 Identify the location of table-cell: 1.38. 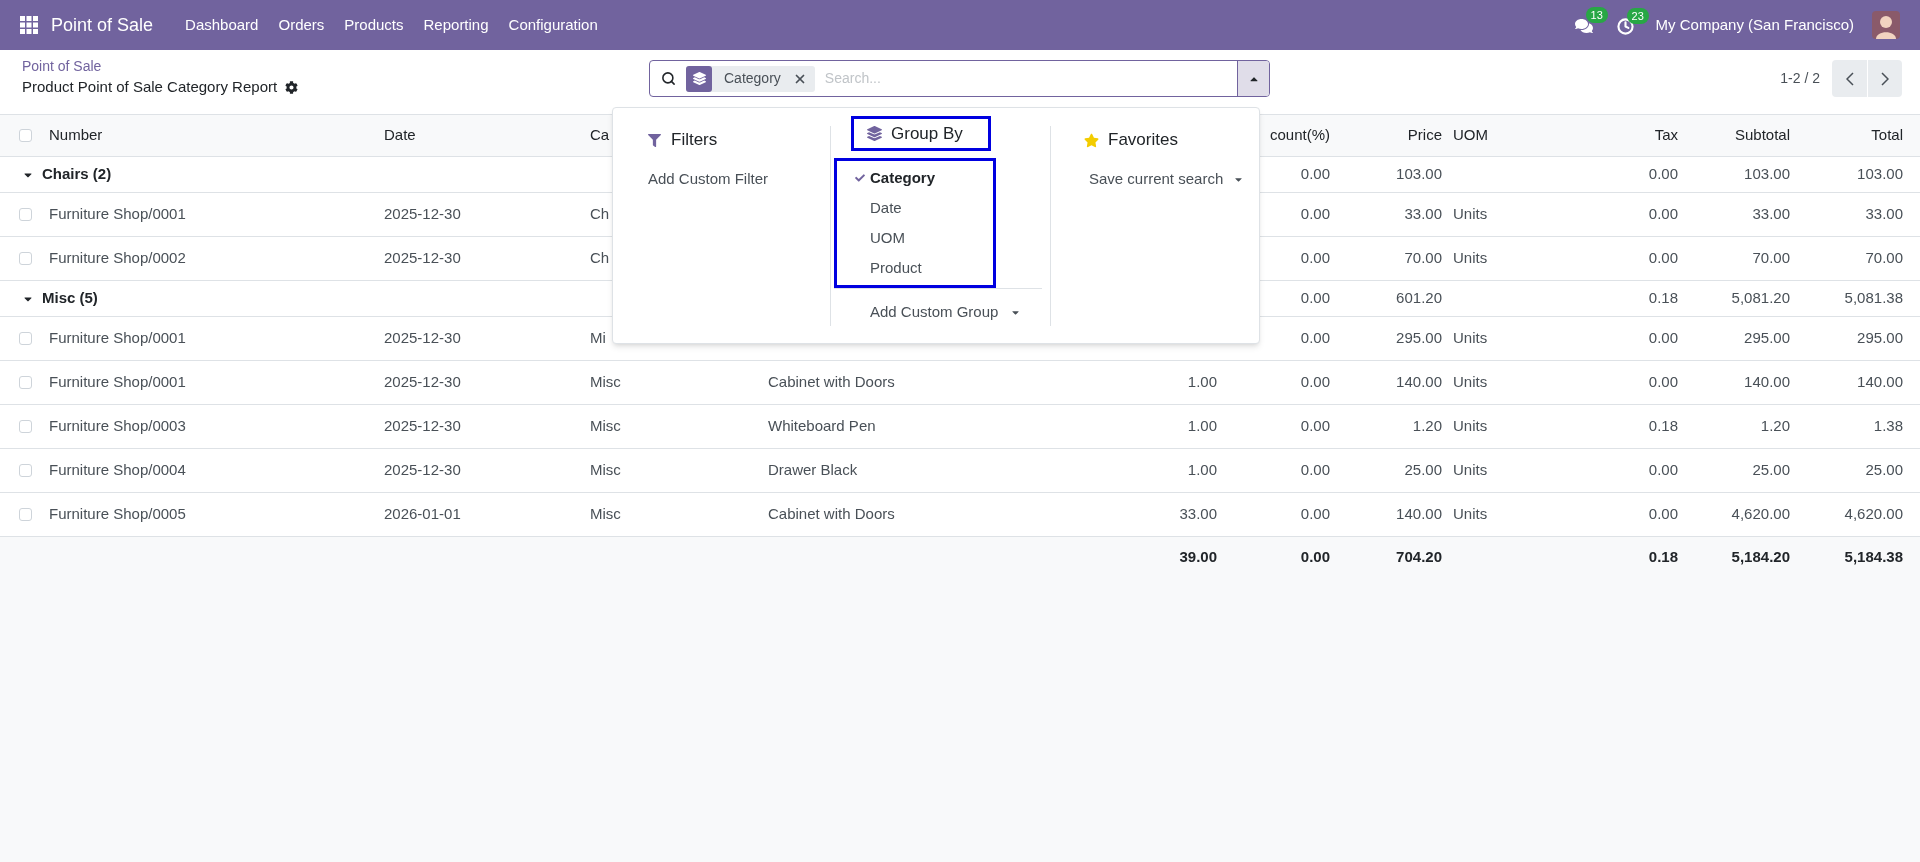
(1888, 426).